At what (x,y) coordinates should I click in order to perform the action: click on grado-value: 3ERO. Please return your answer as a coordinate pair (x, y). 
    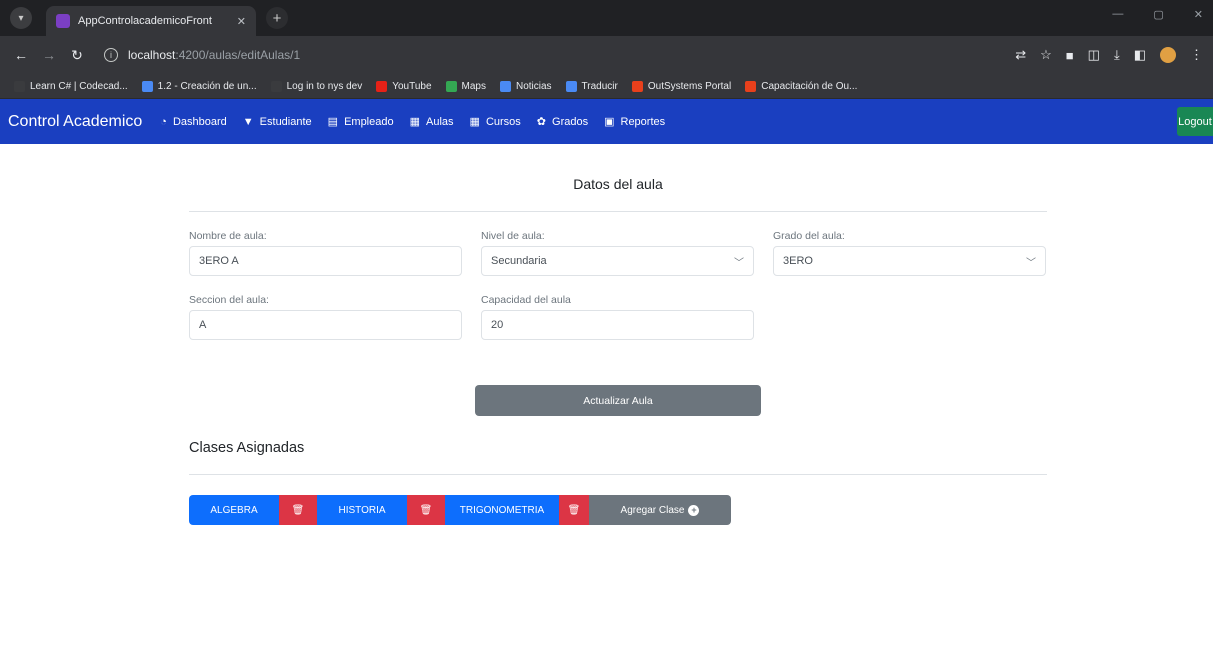
    Looking at the image, I should click on (798, 261).